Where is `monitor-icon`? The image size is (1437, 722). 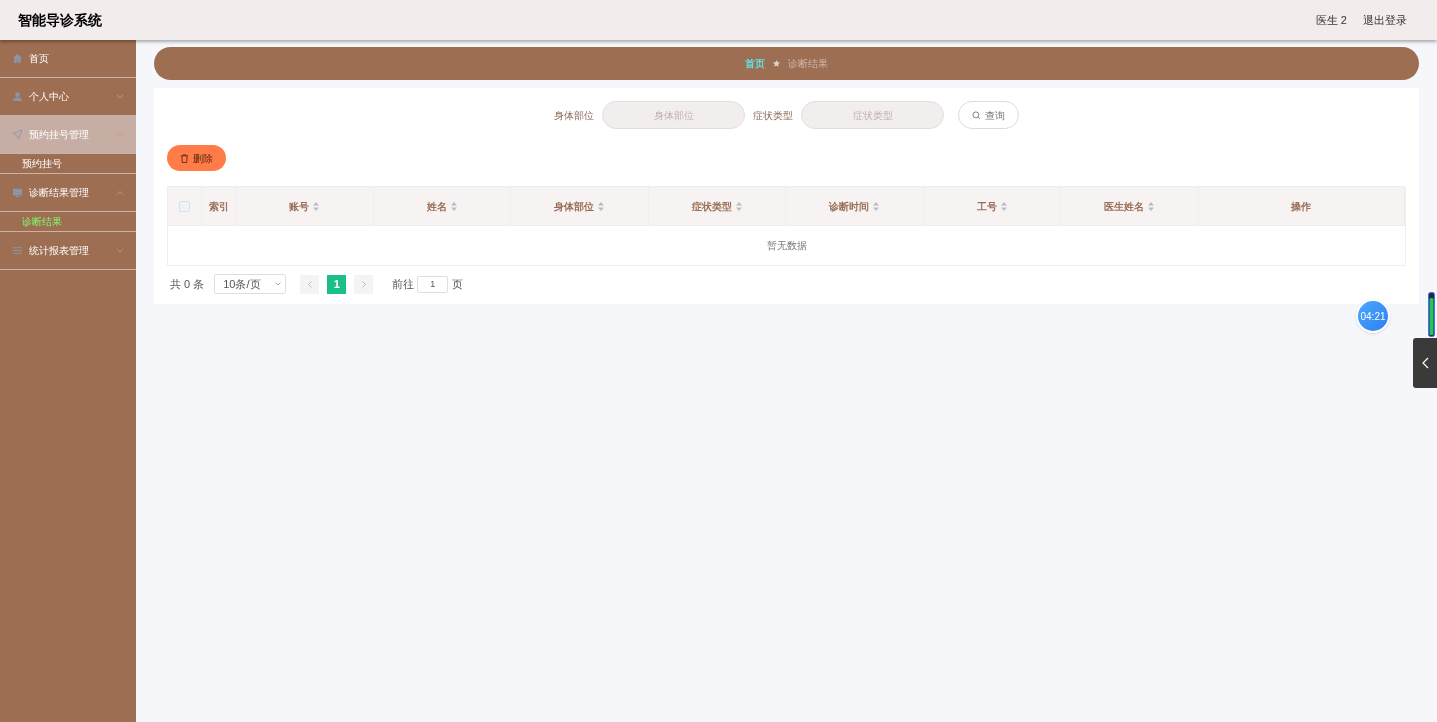
monitor-icon is located at coordinates (17, 192).